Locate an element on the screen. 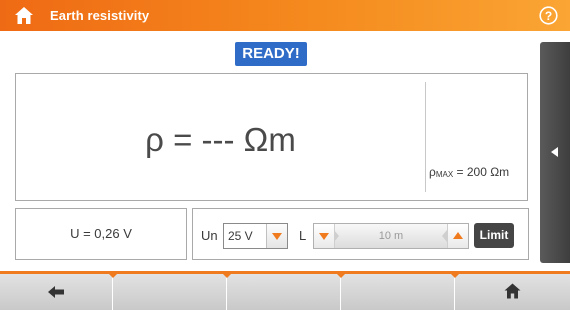 This screenshot has width=570, height=310. caret-left-icon is located at coordinates (554, 152).